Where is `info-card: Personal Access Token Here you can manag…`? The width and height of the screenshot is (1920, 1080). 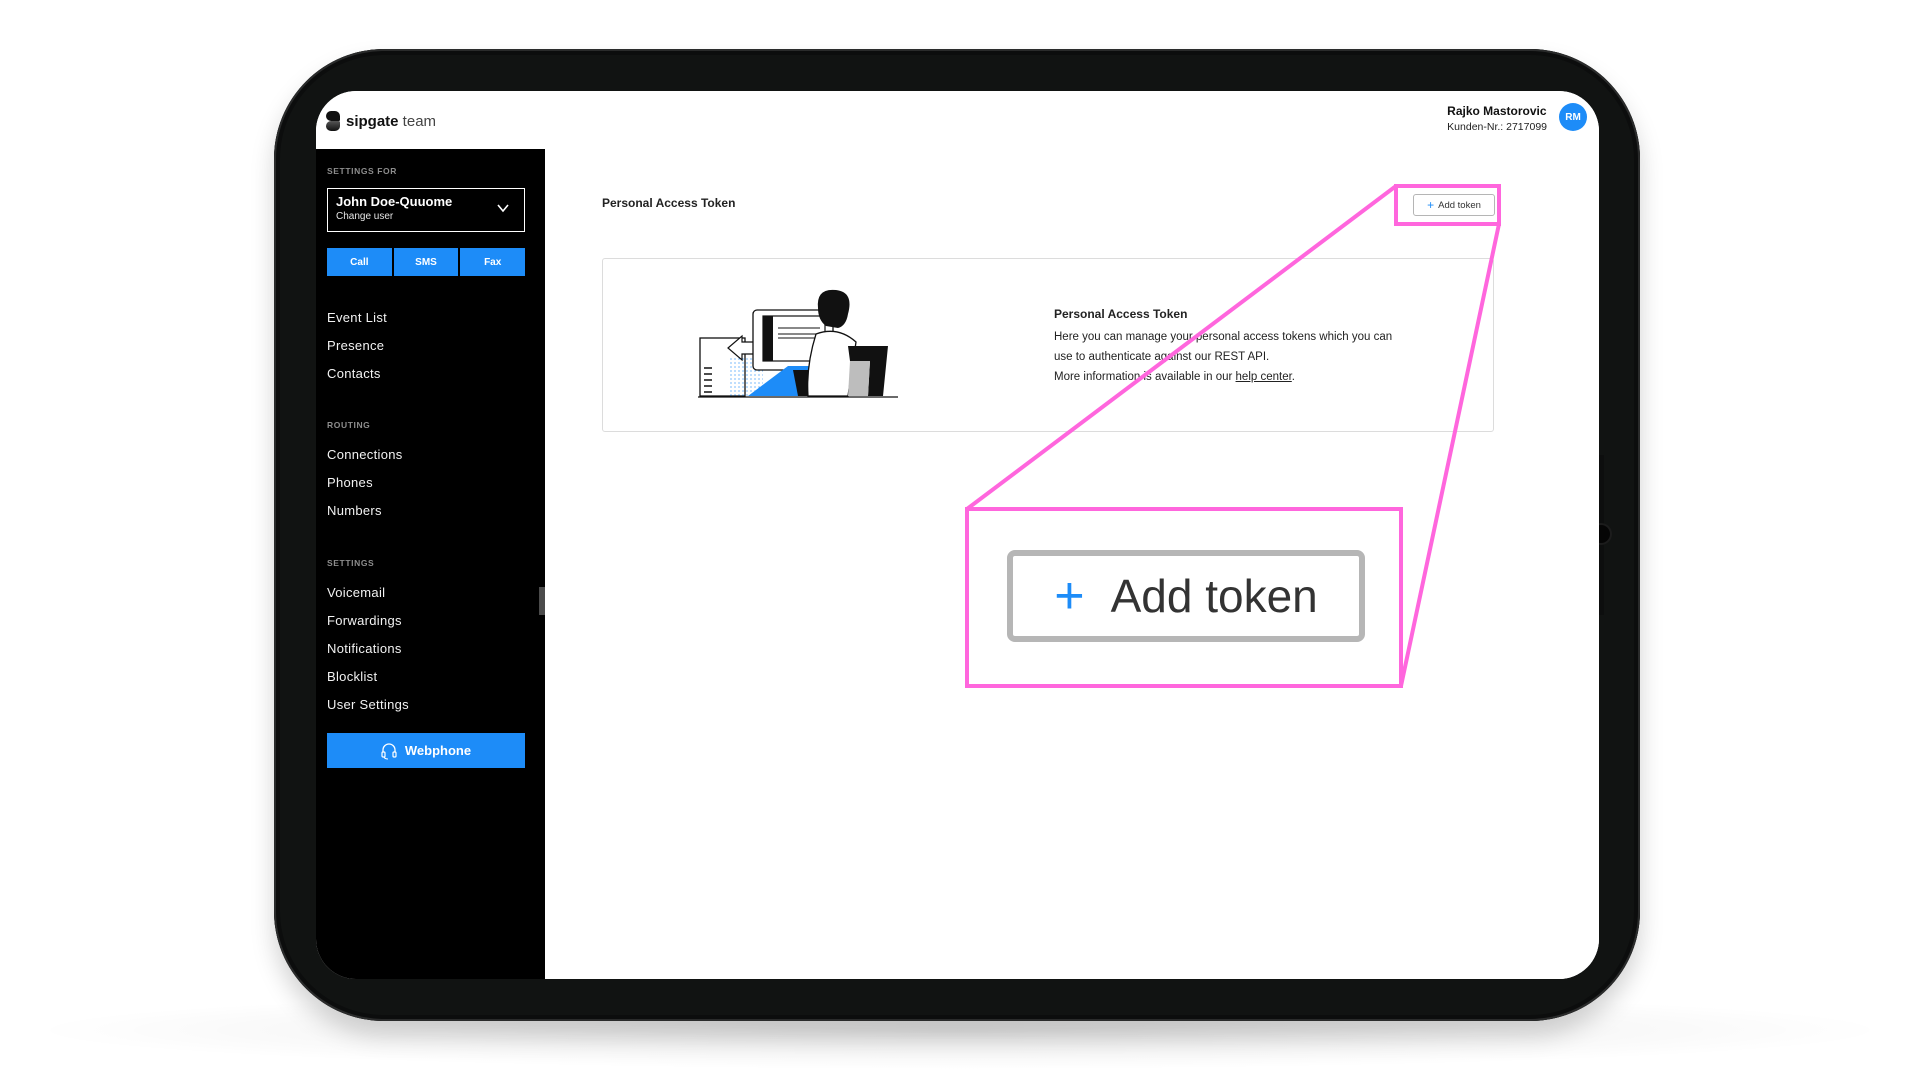
info-card: Personal Access Token Here you can manag… is located at coordinates (1048, 345).